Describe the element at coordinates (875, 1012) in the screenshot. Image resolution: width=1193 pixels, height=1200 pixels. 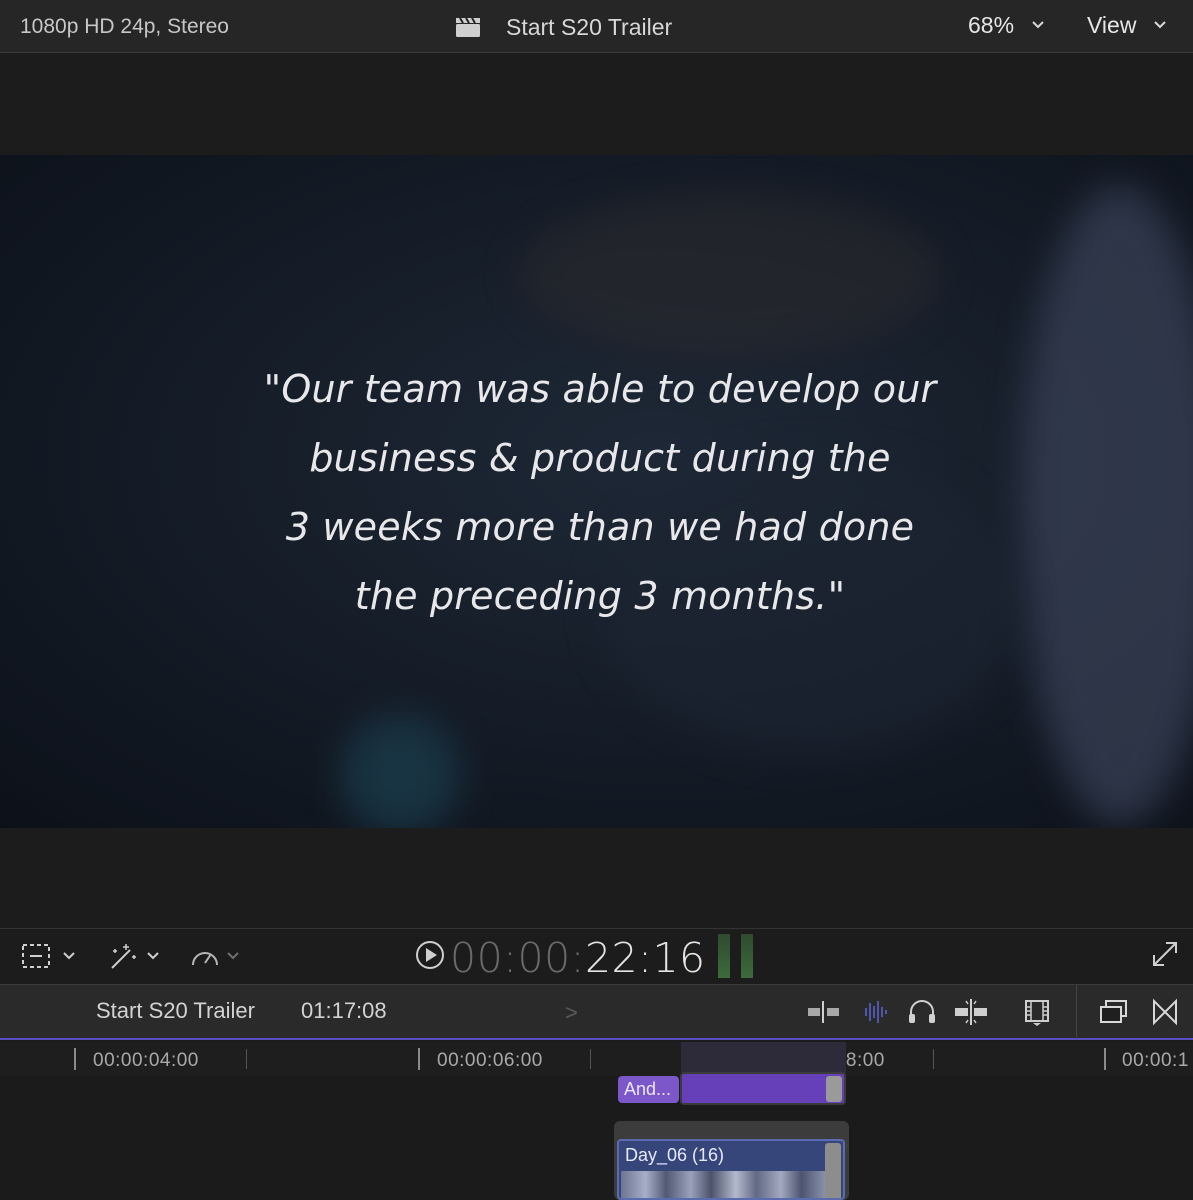
I see `audio-waveform-icon` at that location.